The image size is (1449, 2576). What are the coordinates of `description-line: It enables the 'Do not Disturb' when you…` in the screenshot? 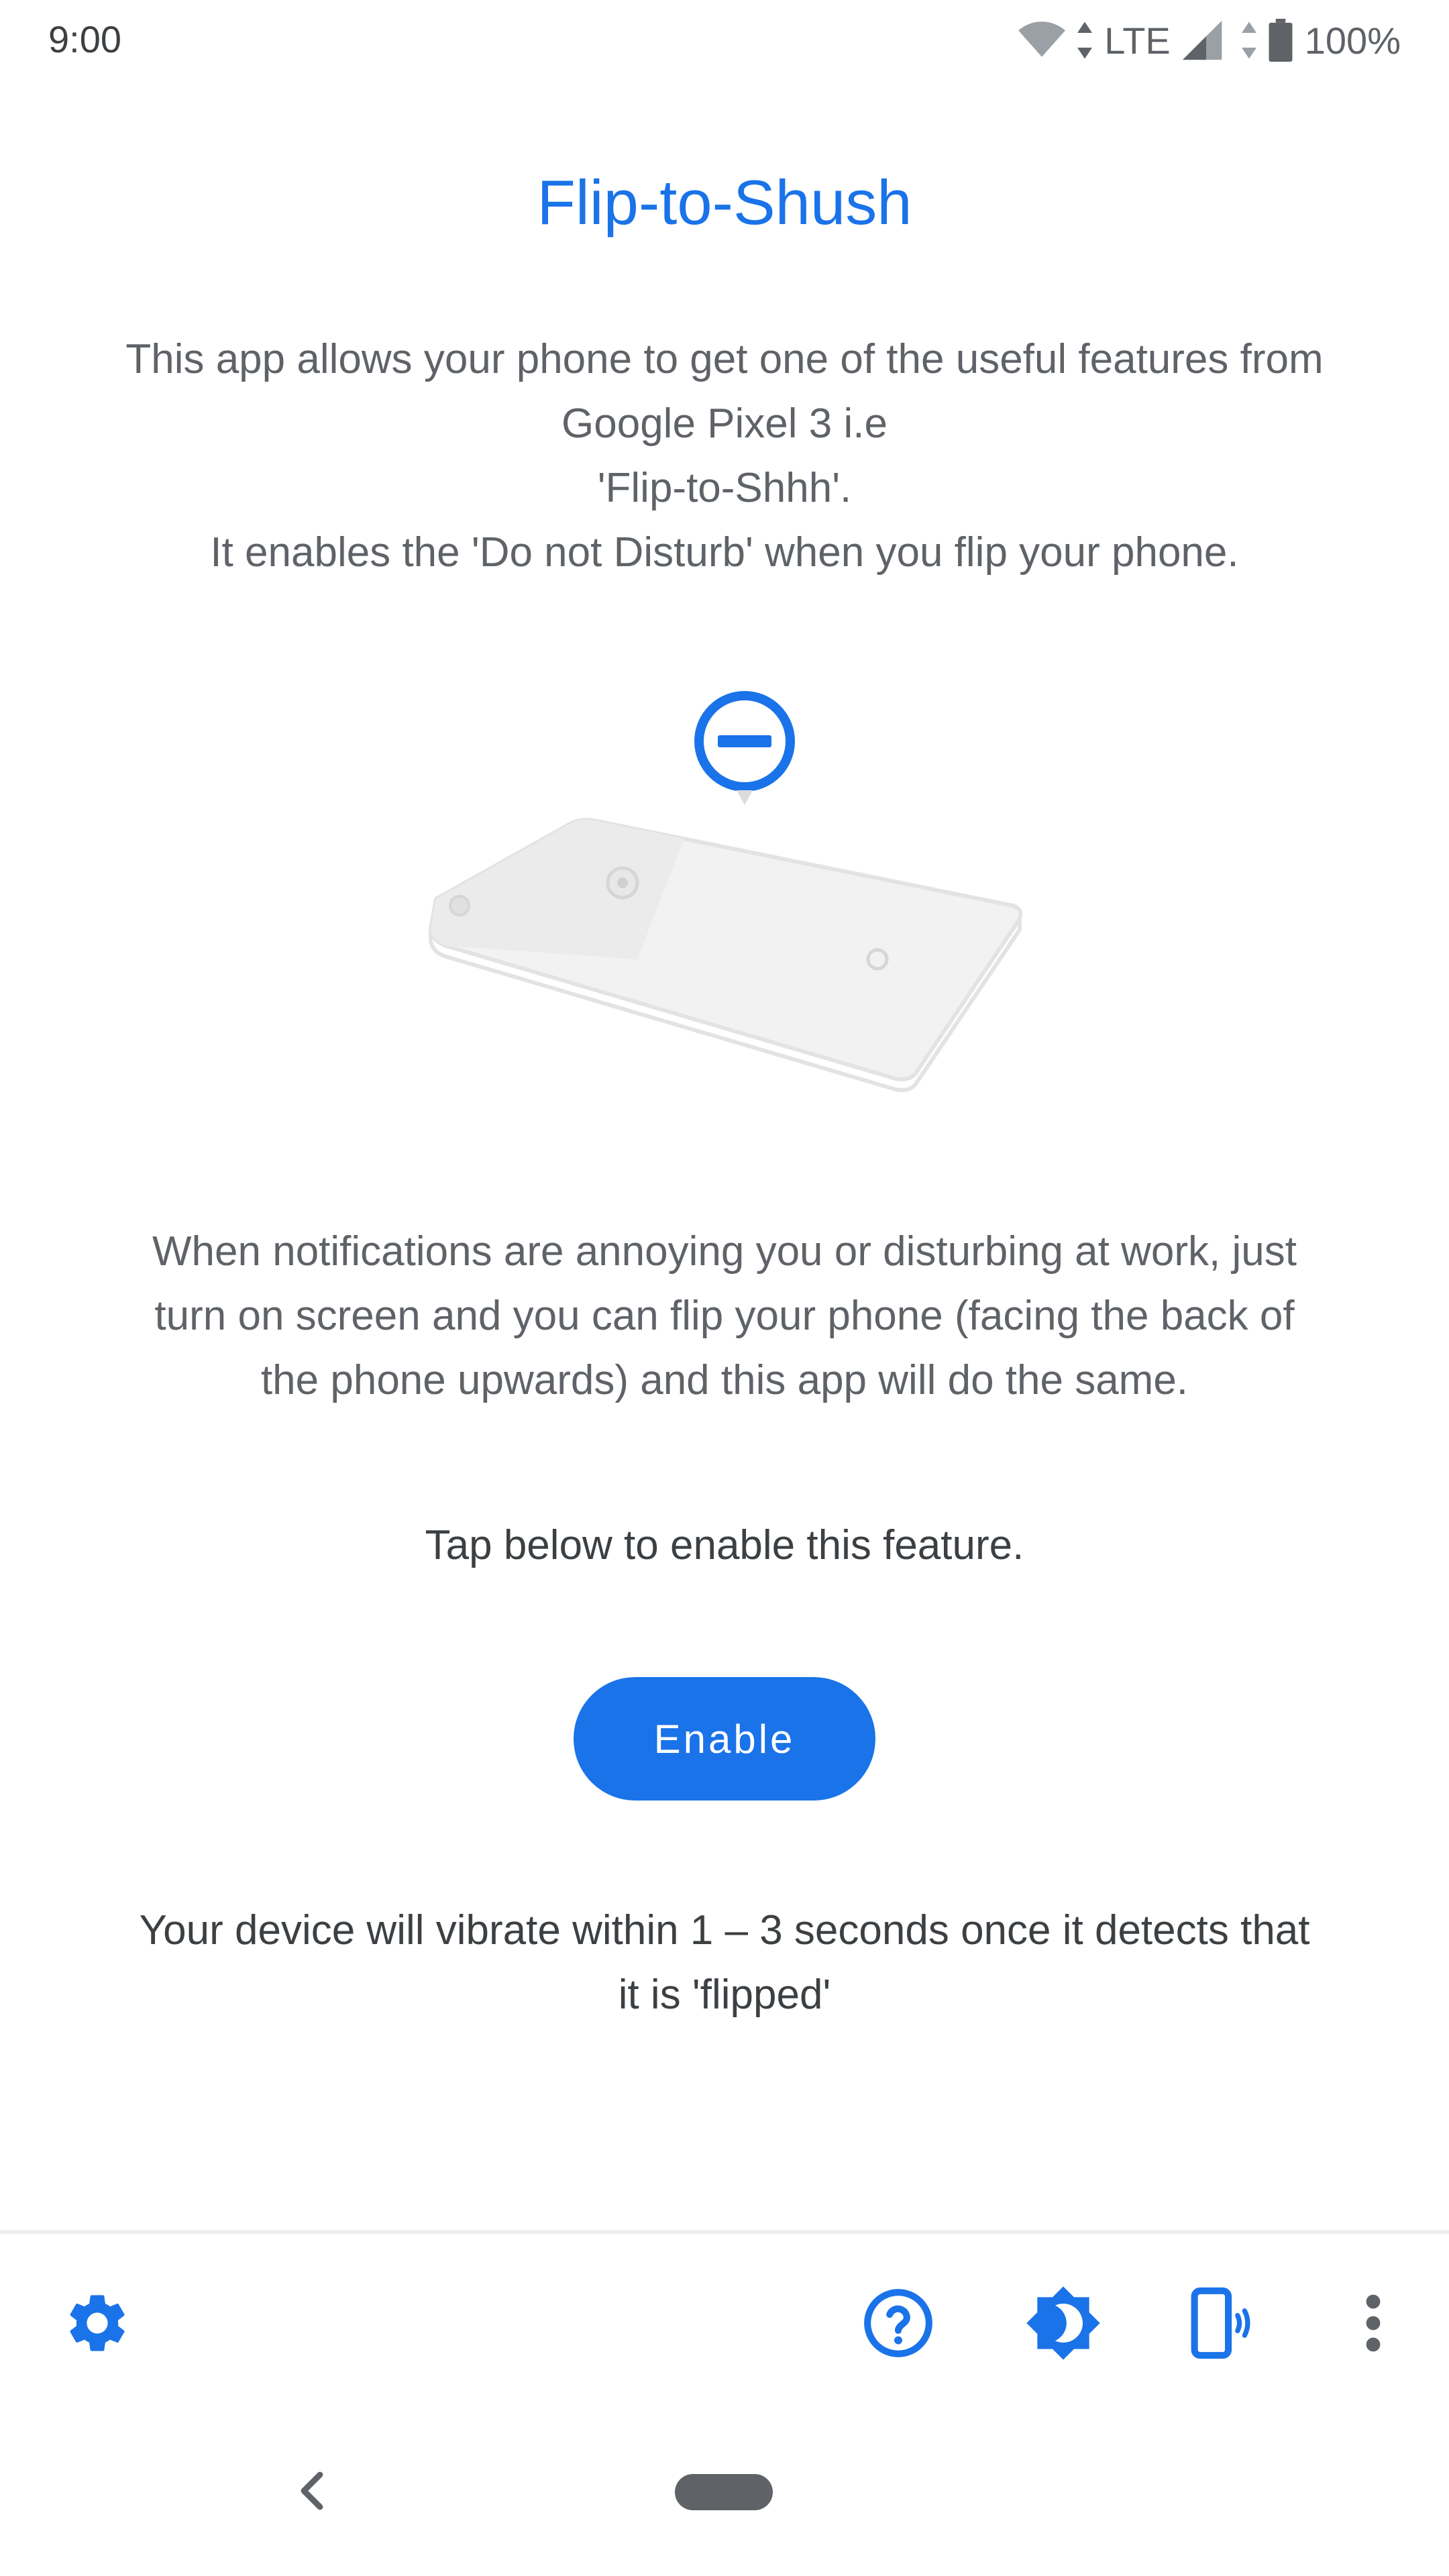 It's located at (724, 552).